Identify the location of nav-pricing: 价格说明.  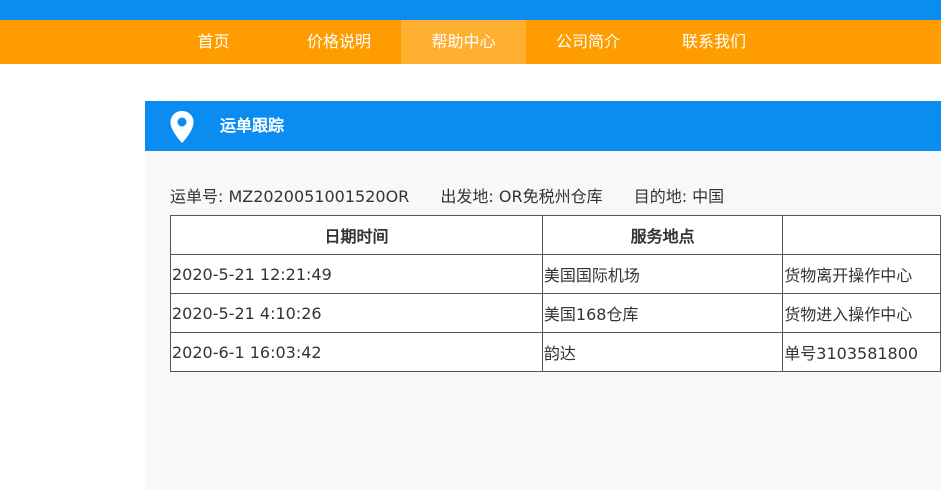
(339, 42).